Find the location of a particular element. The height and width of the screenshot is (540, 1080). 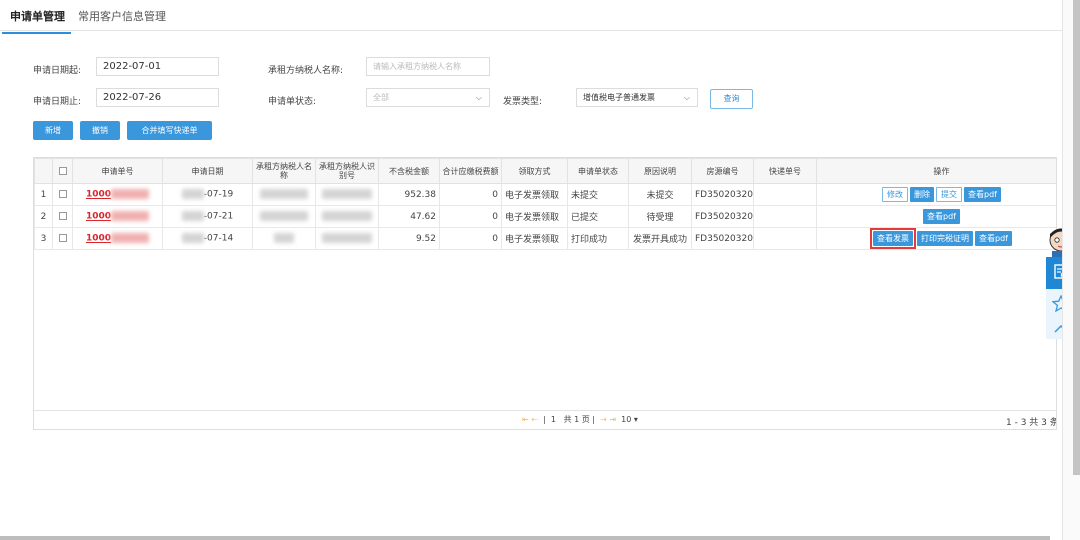

horizontal-scrollbar is located at coordinates (525, 538).